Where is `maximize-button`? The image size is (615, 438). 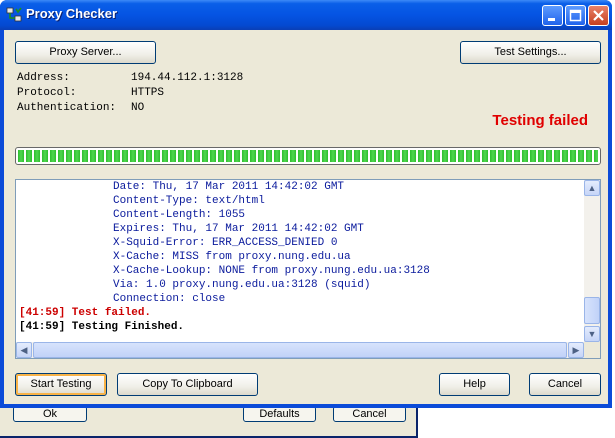
maximize-button is located at coordinates (575, 15).